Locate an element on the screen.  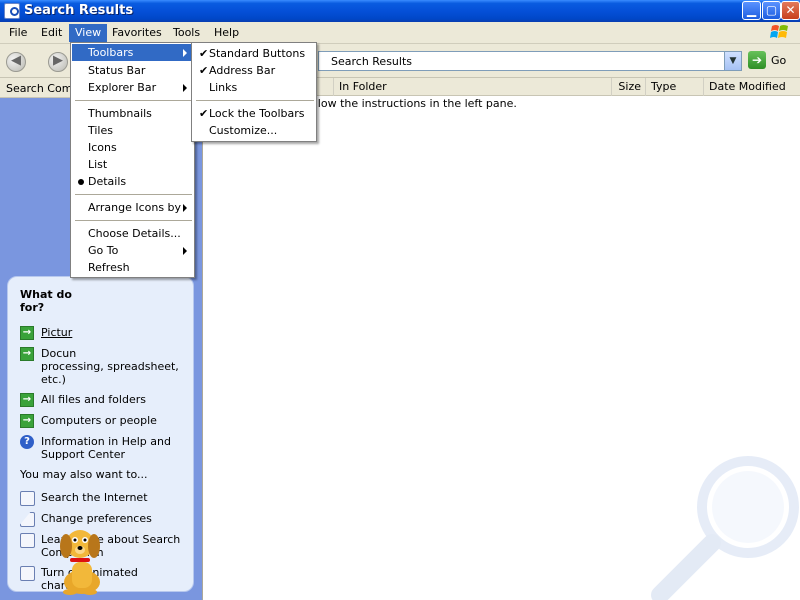
view-menu-arrange-icons: Arrange Icons by is located at coordinates (132, 207).